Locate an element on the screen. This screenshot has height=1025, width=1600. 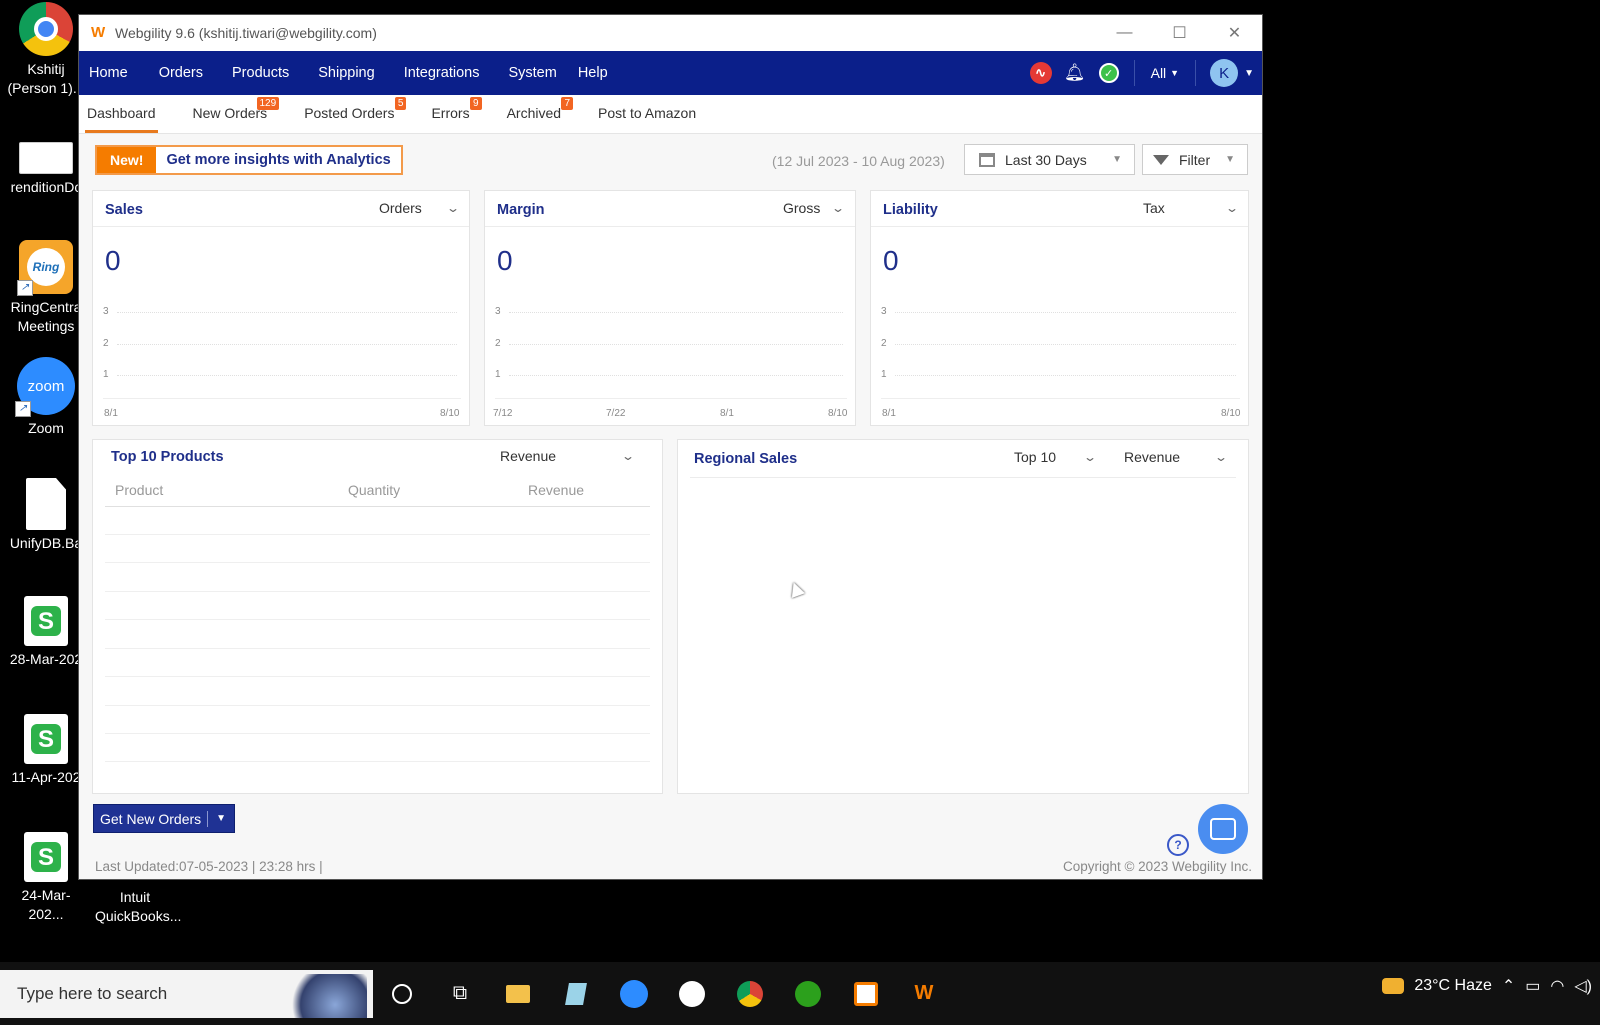
slack-icon is located at coordinates (692, 994).